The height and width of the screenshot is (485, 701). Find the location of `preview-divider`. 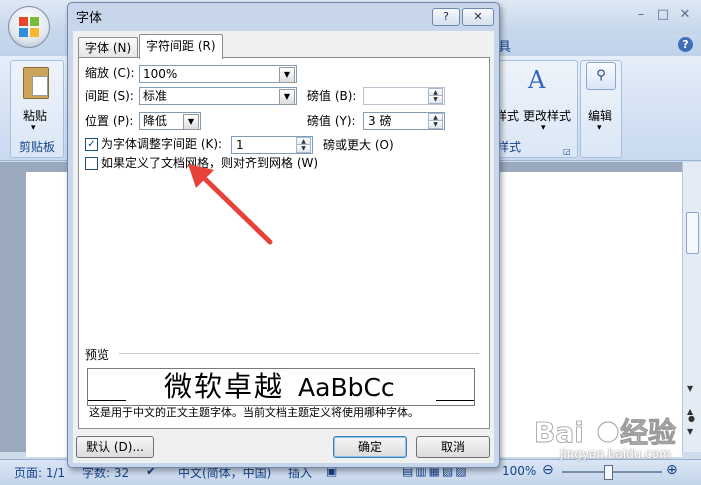

preview-divider is located at coordinates (299, 353).